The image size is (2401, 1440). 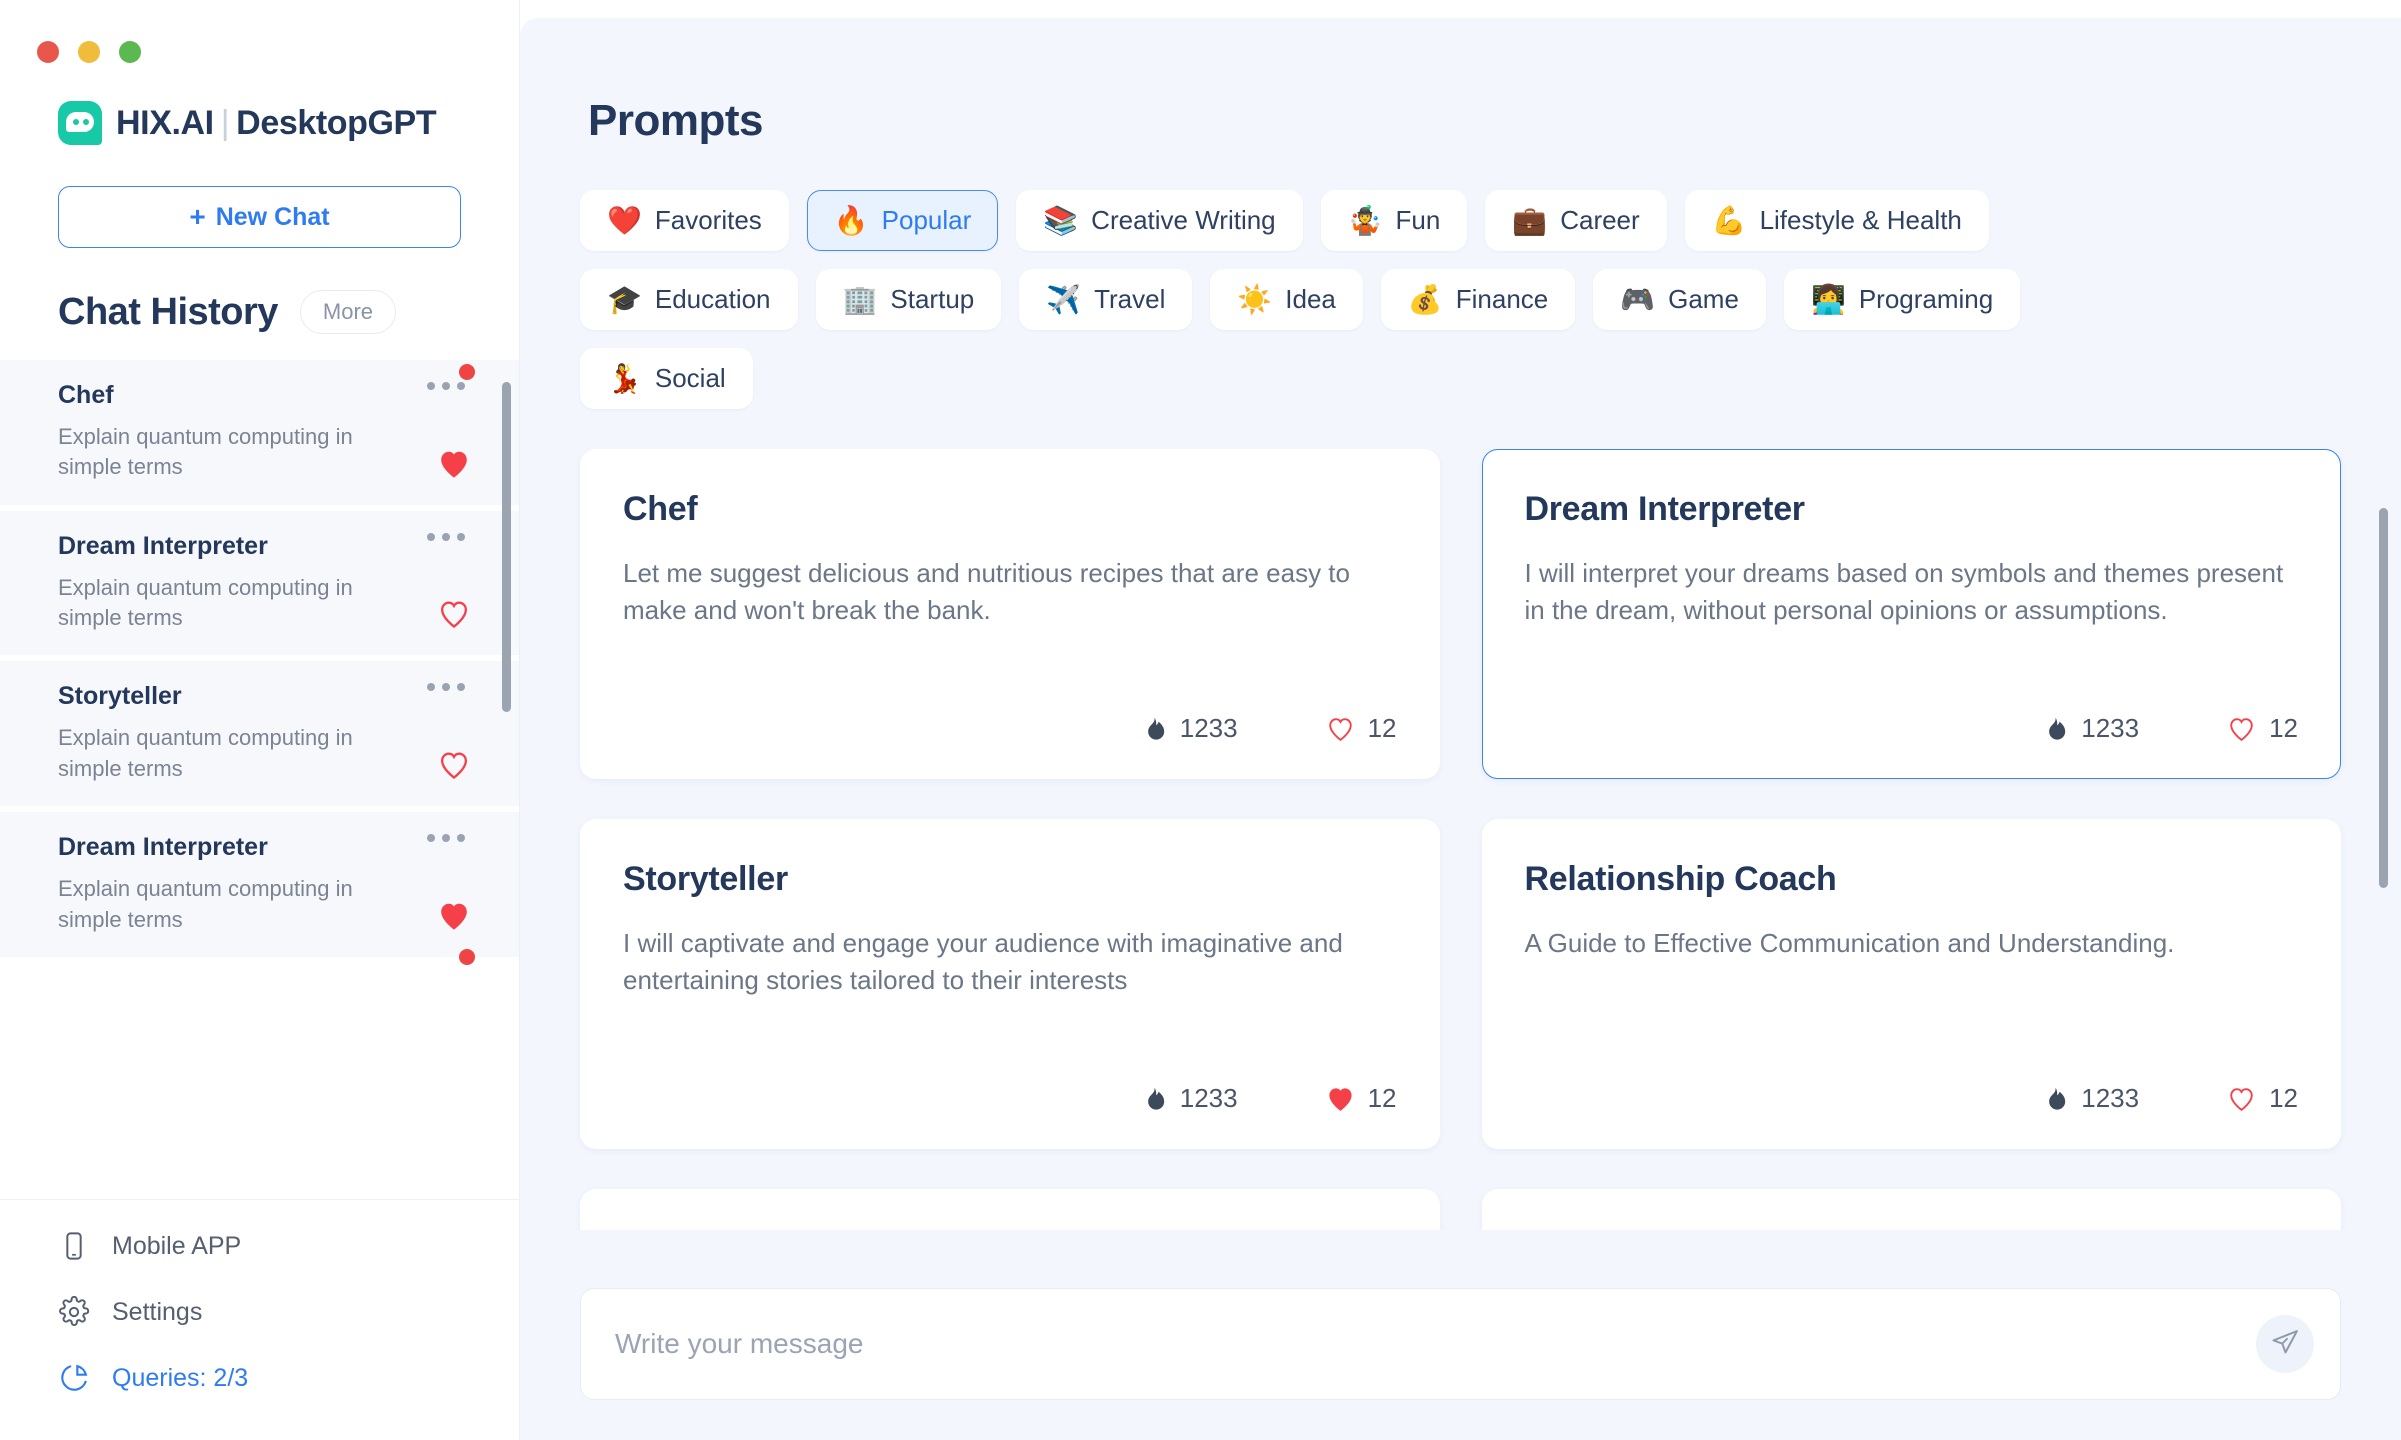 I want to click on prompt-card-title: Storyteller, so click(x=705, y=879).